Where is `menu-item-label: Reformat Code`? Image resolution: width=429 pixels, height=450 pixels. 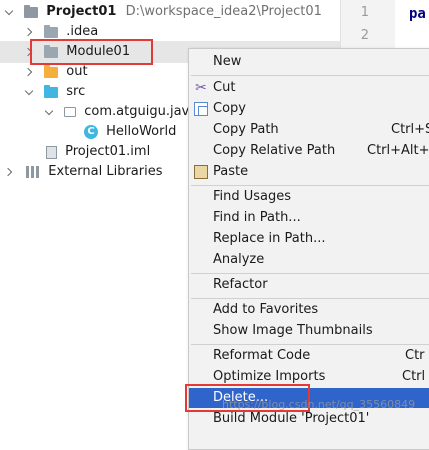
menu-item-label: Reformat Code is located at coordinates (262, 355).